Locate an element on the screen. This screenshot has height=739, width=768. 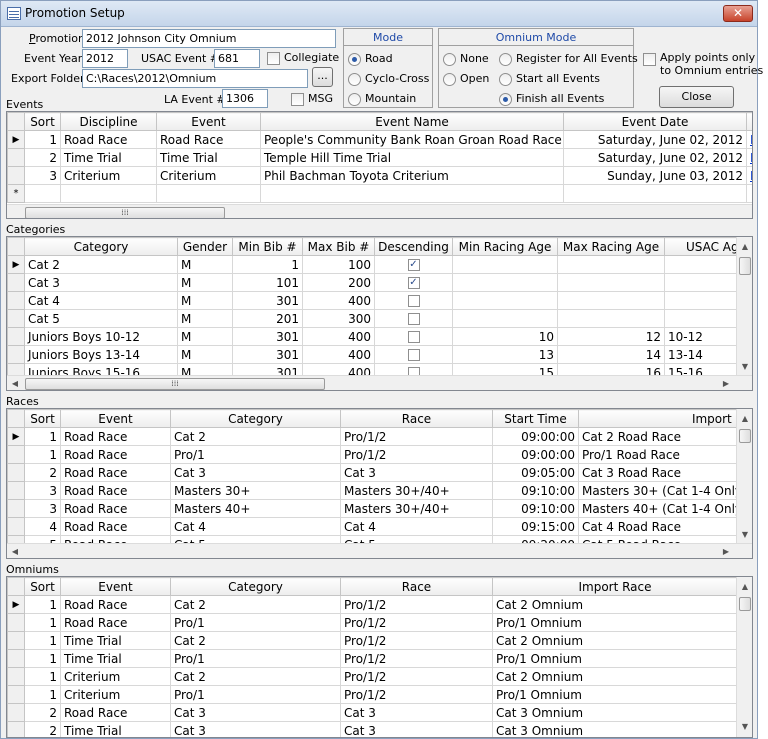
import-race-cell: Masters 40+ (Cat 1-4 Only) is located at coordinates (665, 508).